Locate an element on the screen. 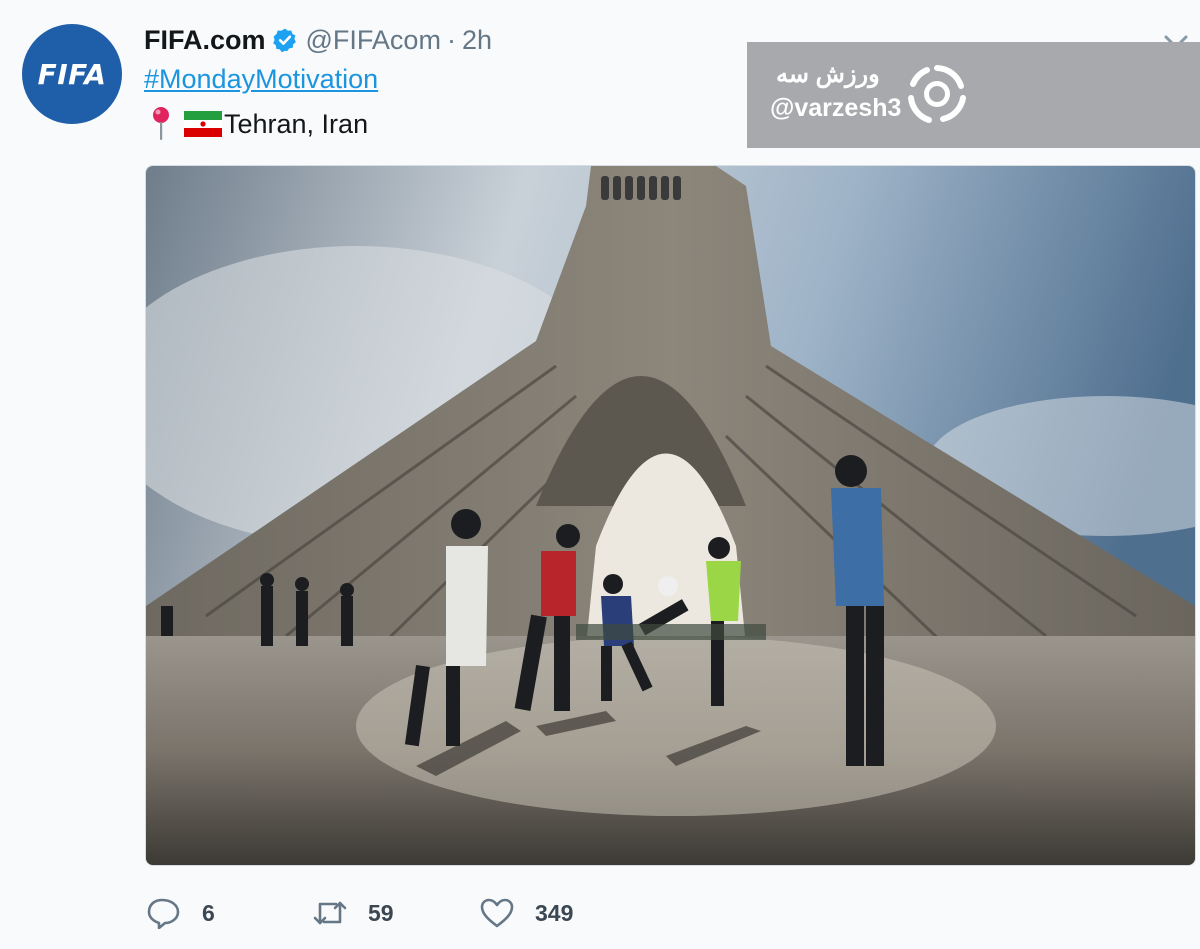 Image resolution: width=1200 pixels, height=949 pixels. retweet-count: 59 is located at coordinates (381, 912).